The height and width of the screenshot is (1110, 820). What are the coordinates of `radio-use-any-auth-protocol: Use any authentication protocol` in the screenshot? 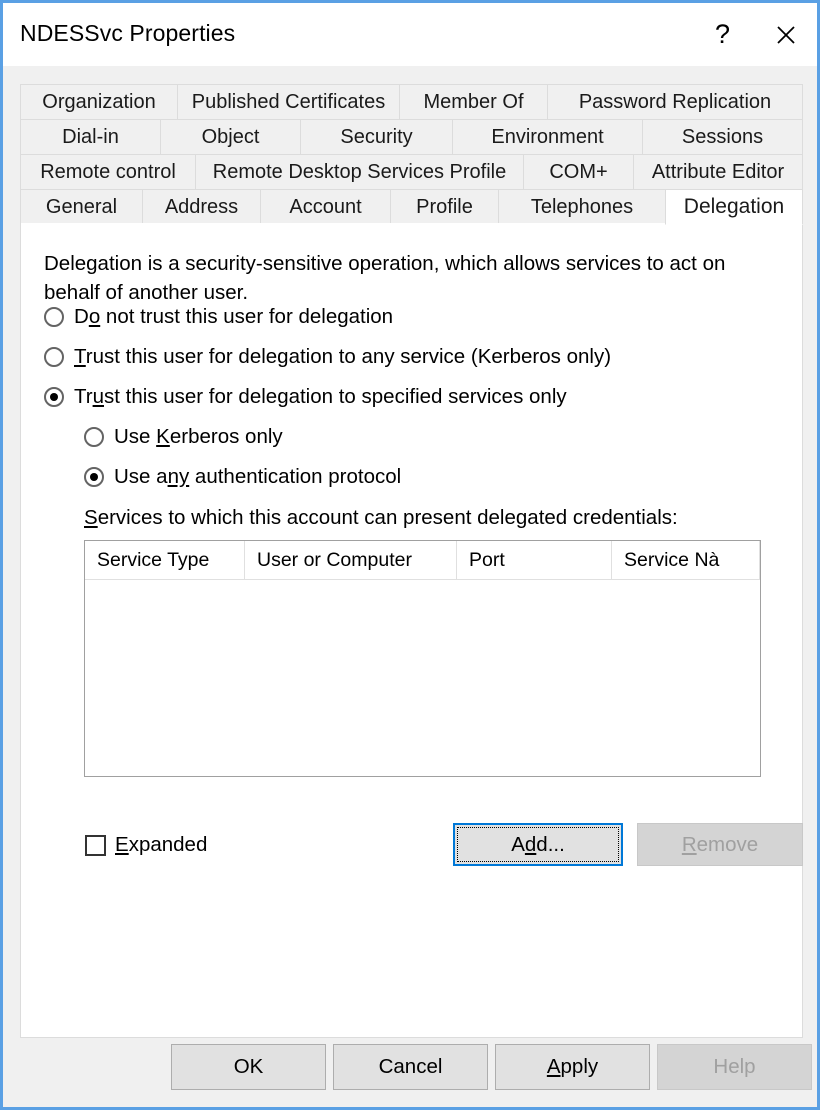 It's located at (242, 477).